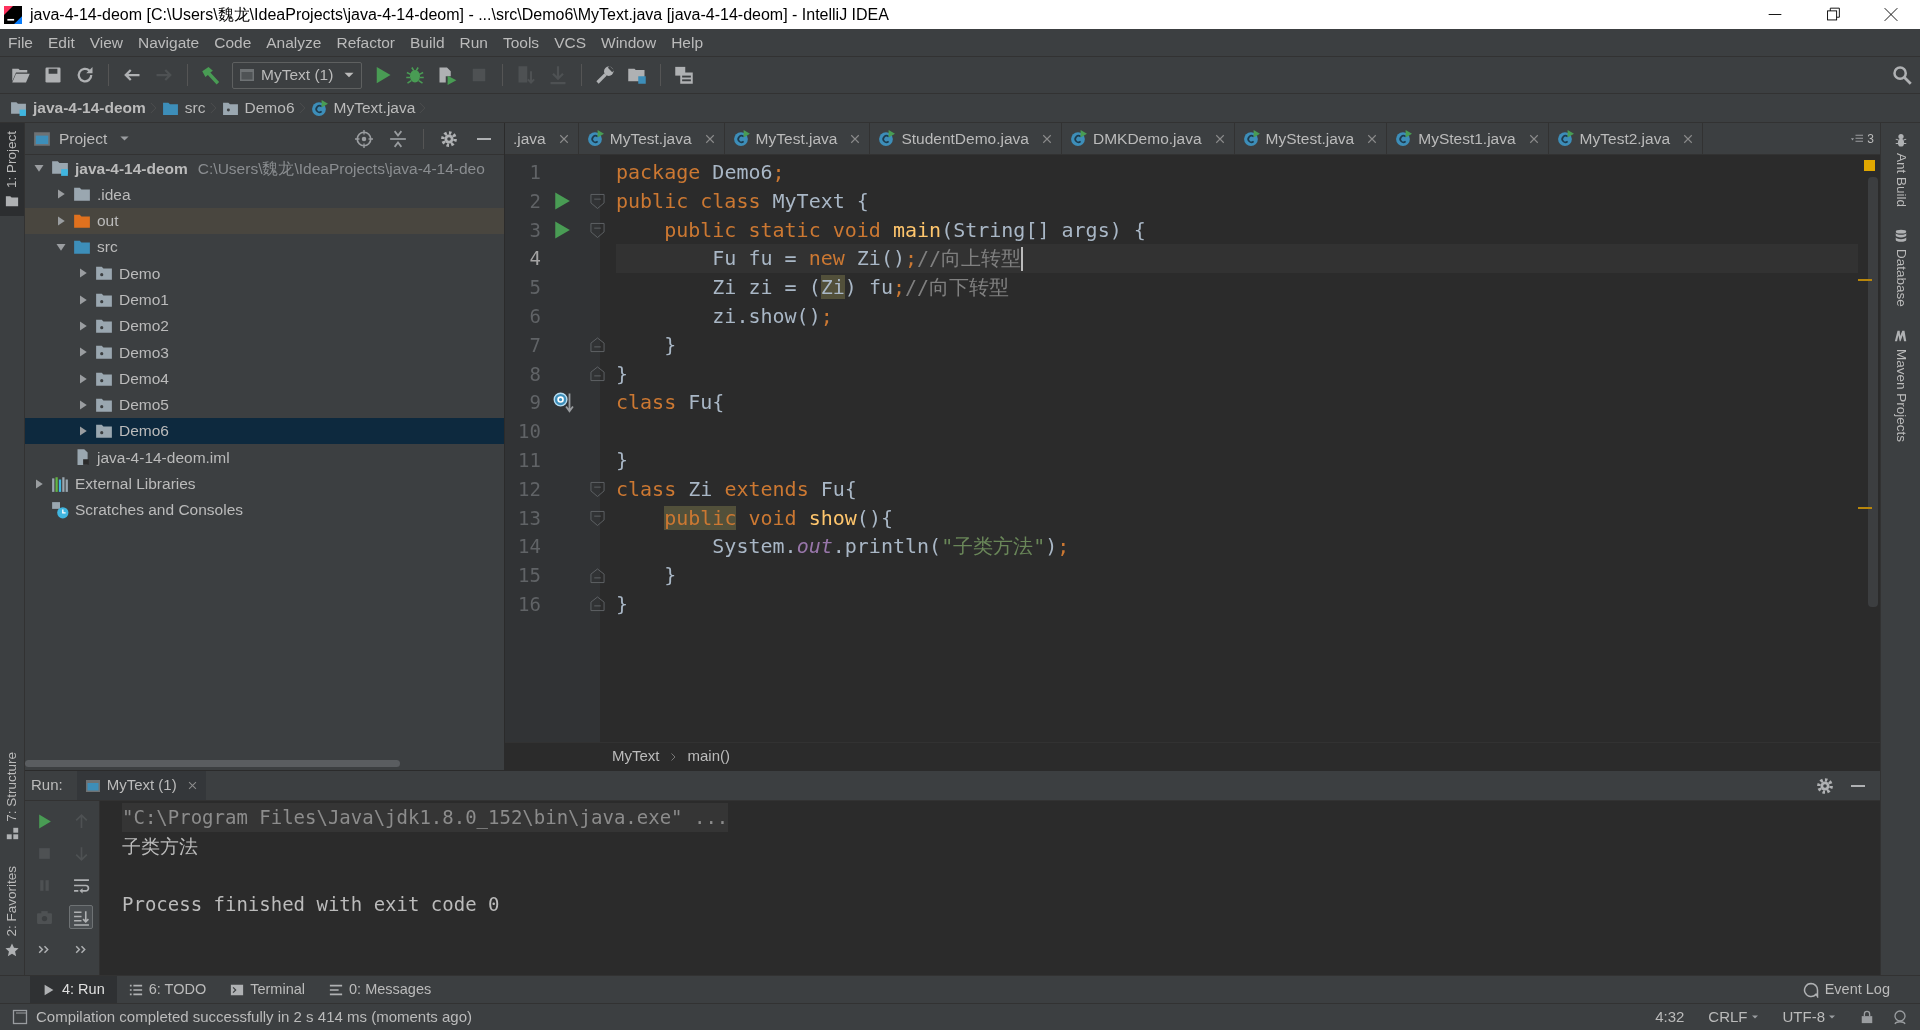 Image resolution: width=1920 pixels, height=1030 pixels. Describe the element at coordinates (684, 75) in the screenshot. I see `stacked-windows-icon` at that location.